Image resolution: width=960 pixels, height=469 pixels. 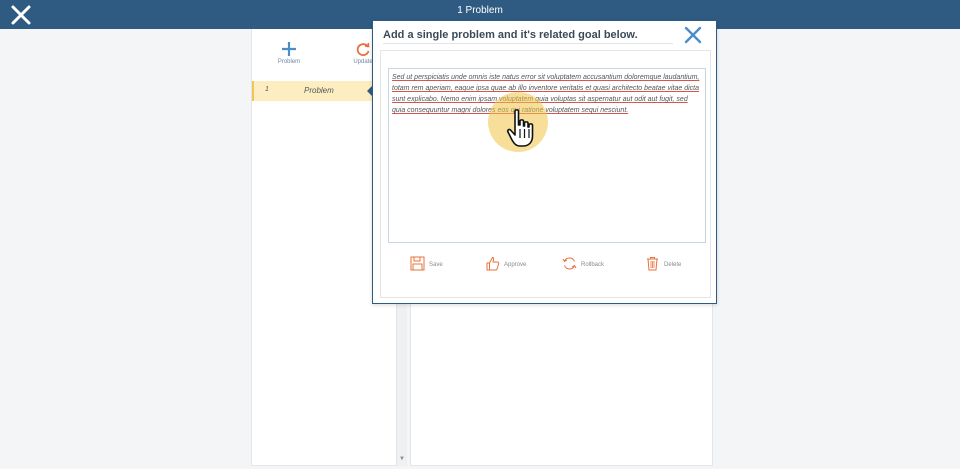 I want to click on rollback-label: Rollback, so click(x=593, y=265).